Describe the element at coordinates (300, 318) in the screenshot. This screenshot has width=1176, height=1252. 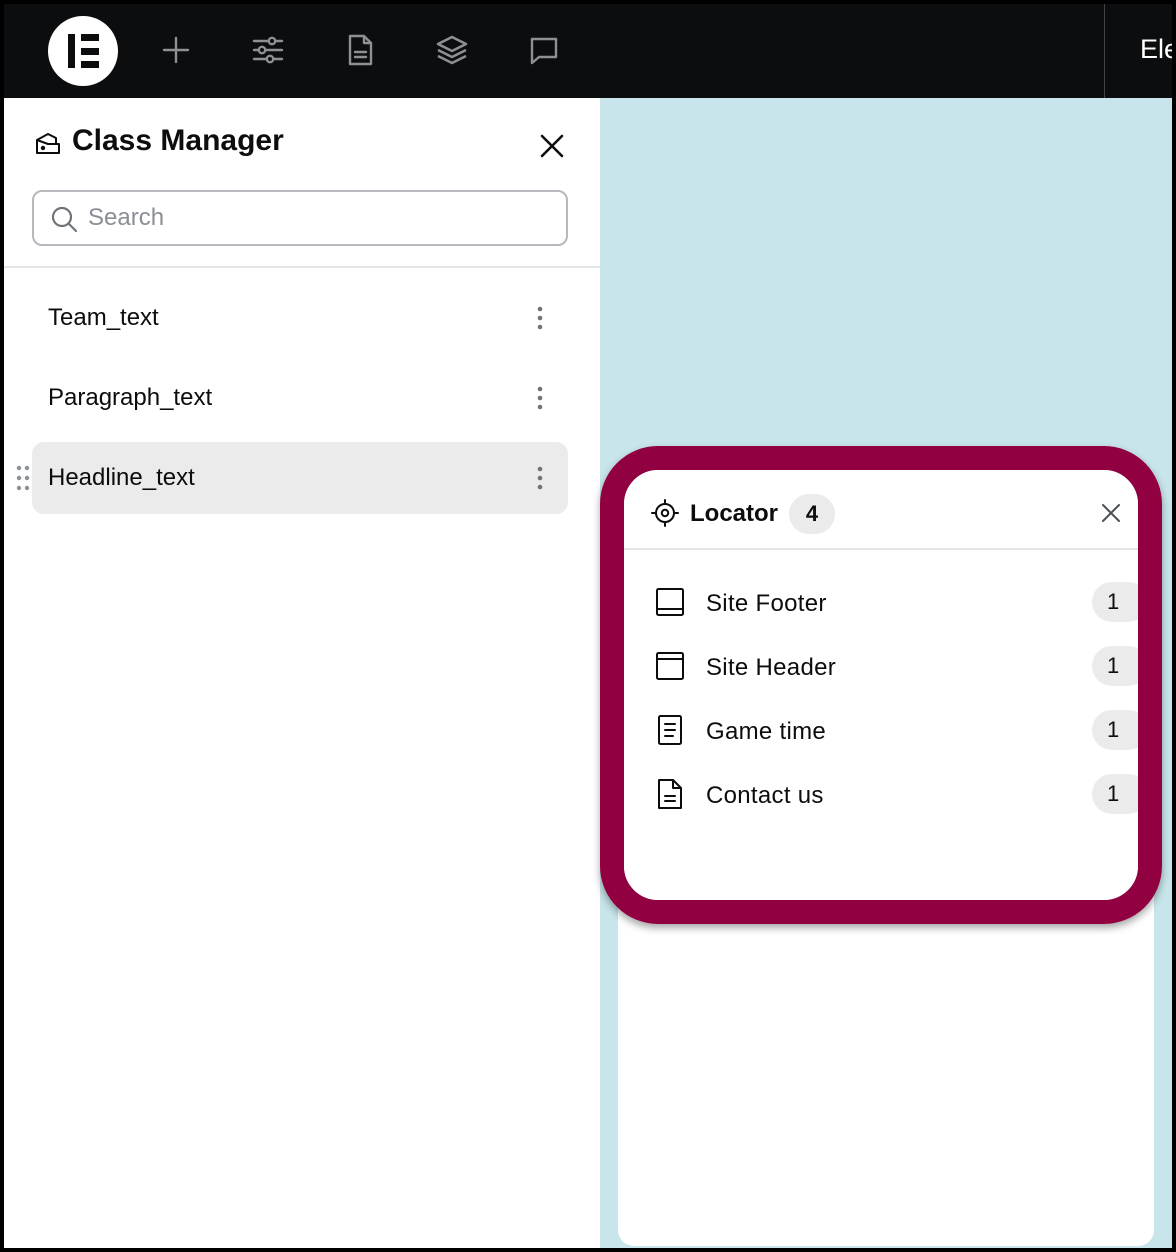
I see `class-item-team-text: Team_text` at that location.